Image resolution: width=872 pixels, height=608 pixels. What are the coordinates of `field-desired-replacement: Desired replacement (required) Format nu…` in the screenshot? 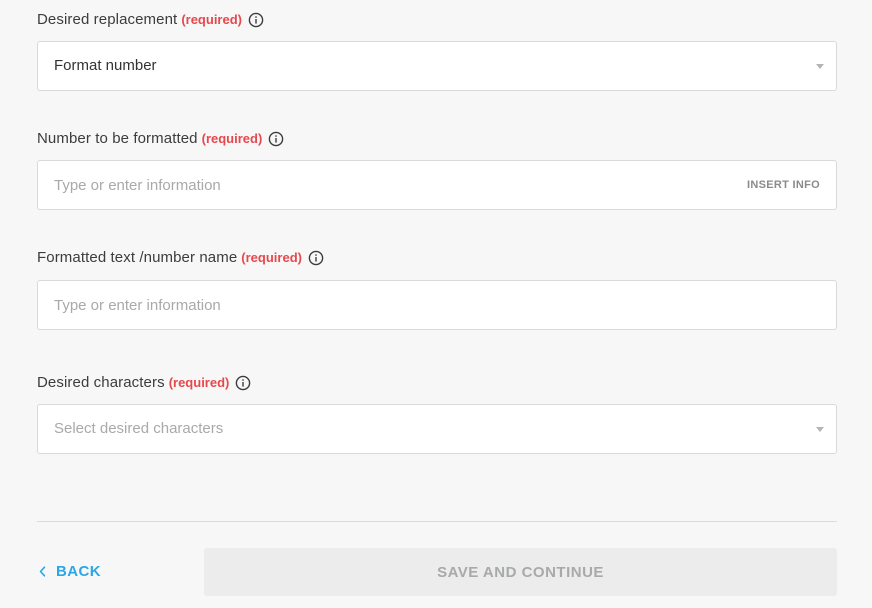 It's located at (437, 50).